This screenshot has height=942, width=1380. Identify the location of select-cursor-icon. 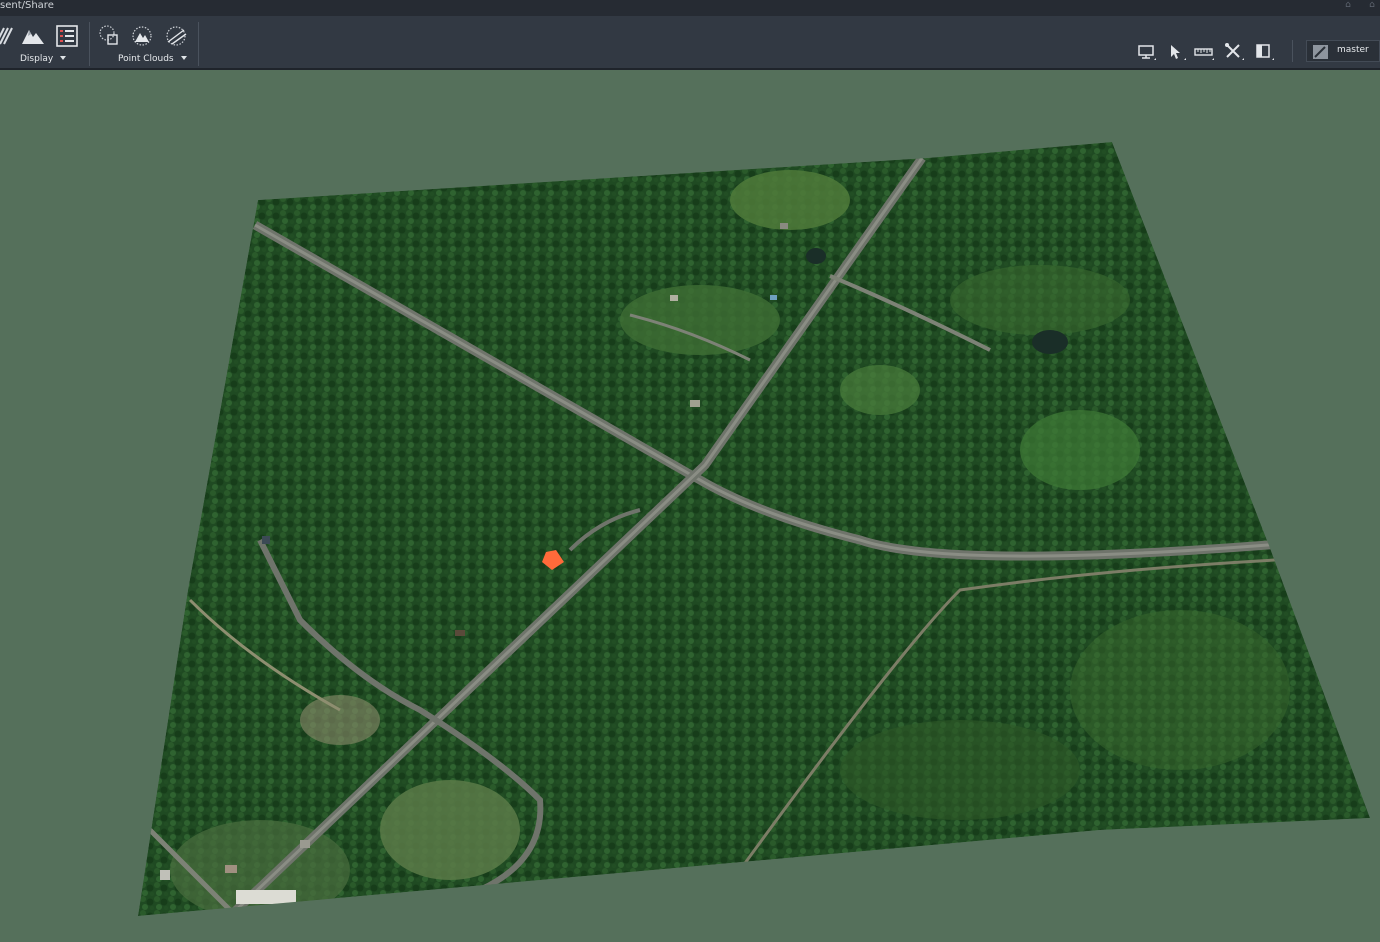
(1176, 52).